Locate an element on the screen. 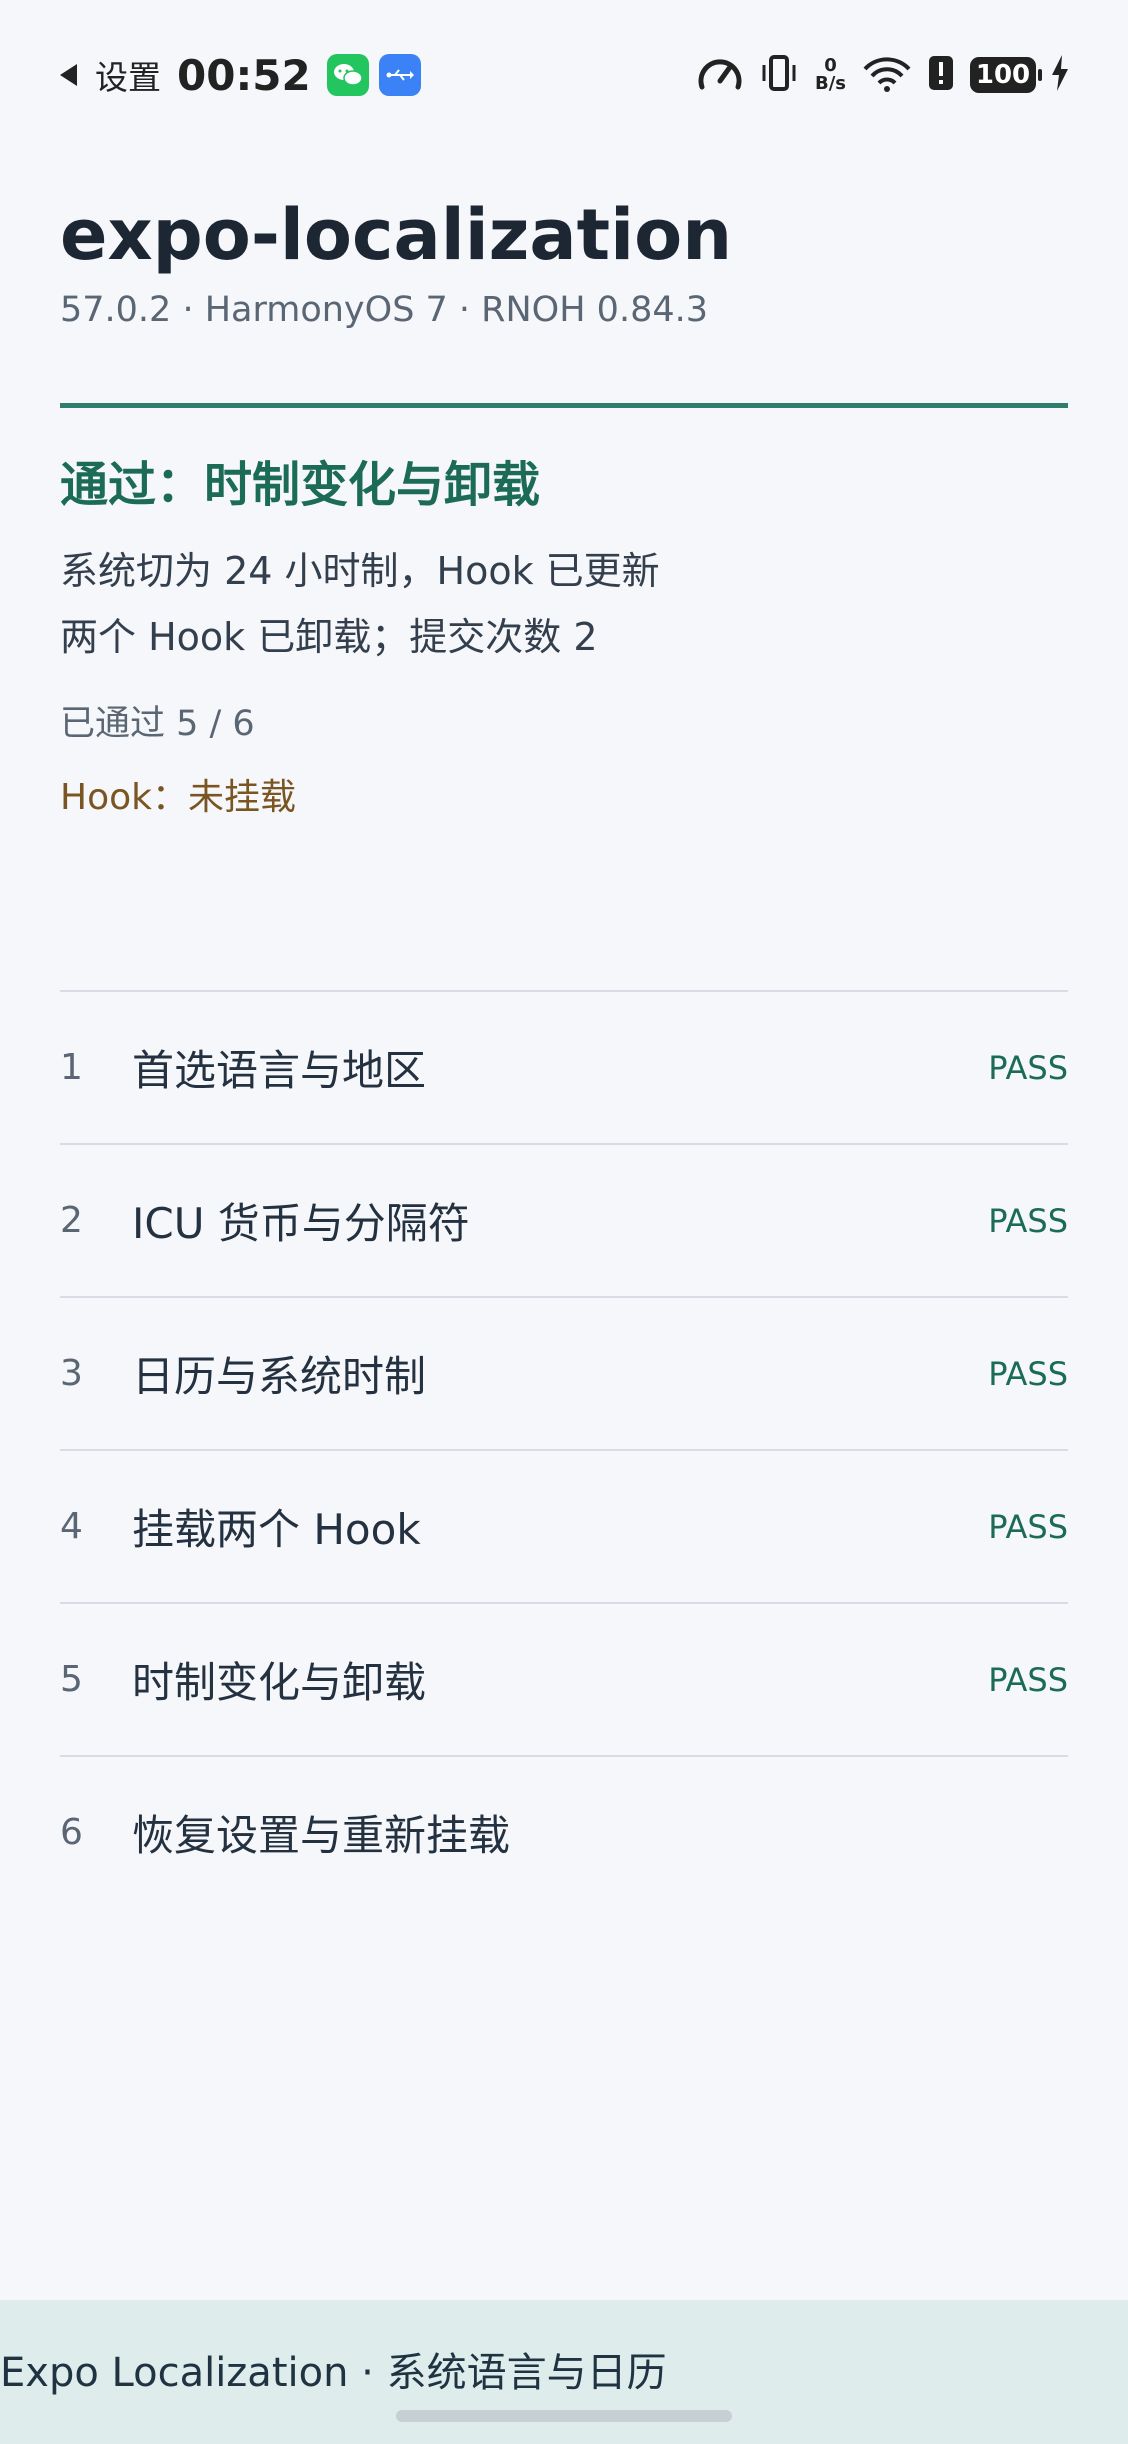  test-row: 4 挂载两个 Hook PASS is located at coordinates (564, 1525).